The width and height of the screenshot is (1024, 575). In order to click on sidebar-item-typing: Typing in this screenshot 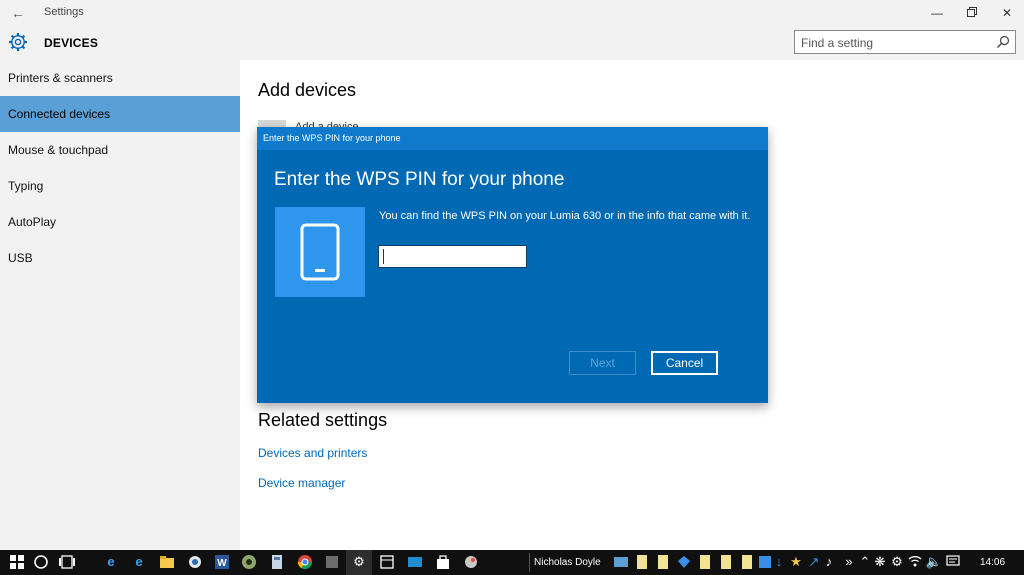, I will do `click(120, 186)`.